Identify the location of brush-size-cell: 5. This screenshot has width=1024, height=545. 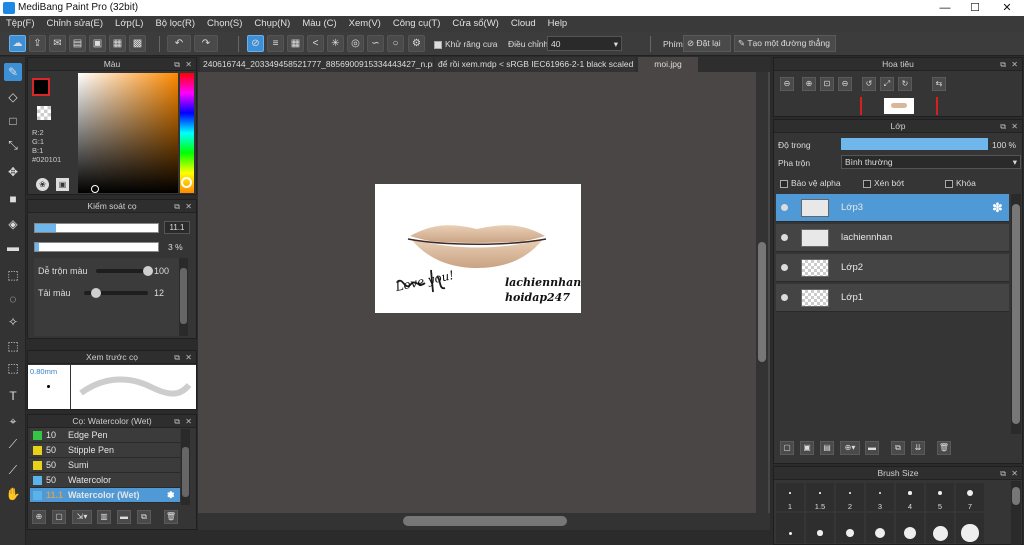
(940, 497).